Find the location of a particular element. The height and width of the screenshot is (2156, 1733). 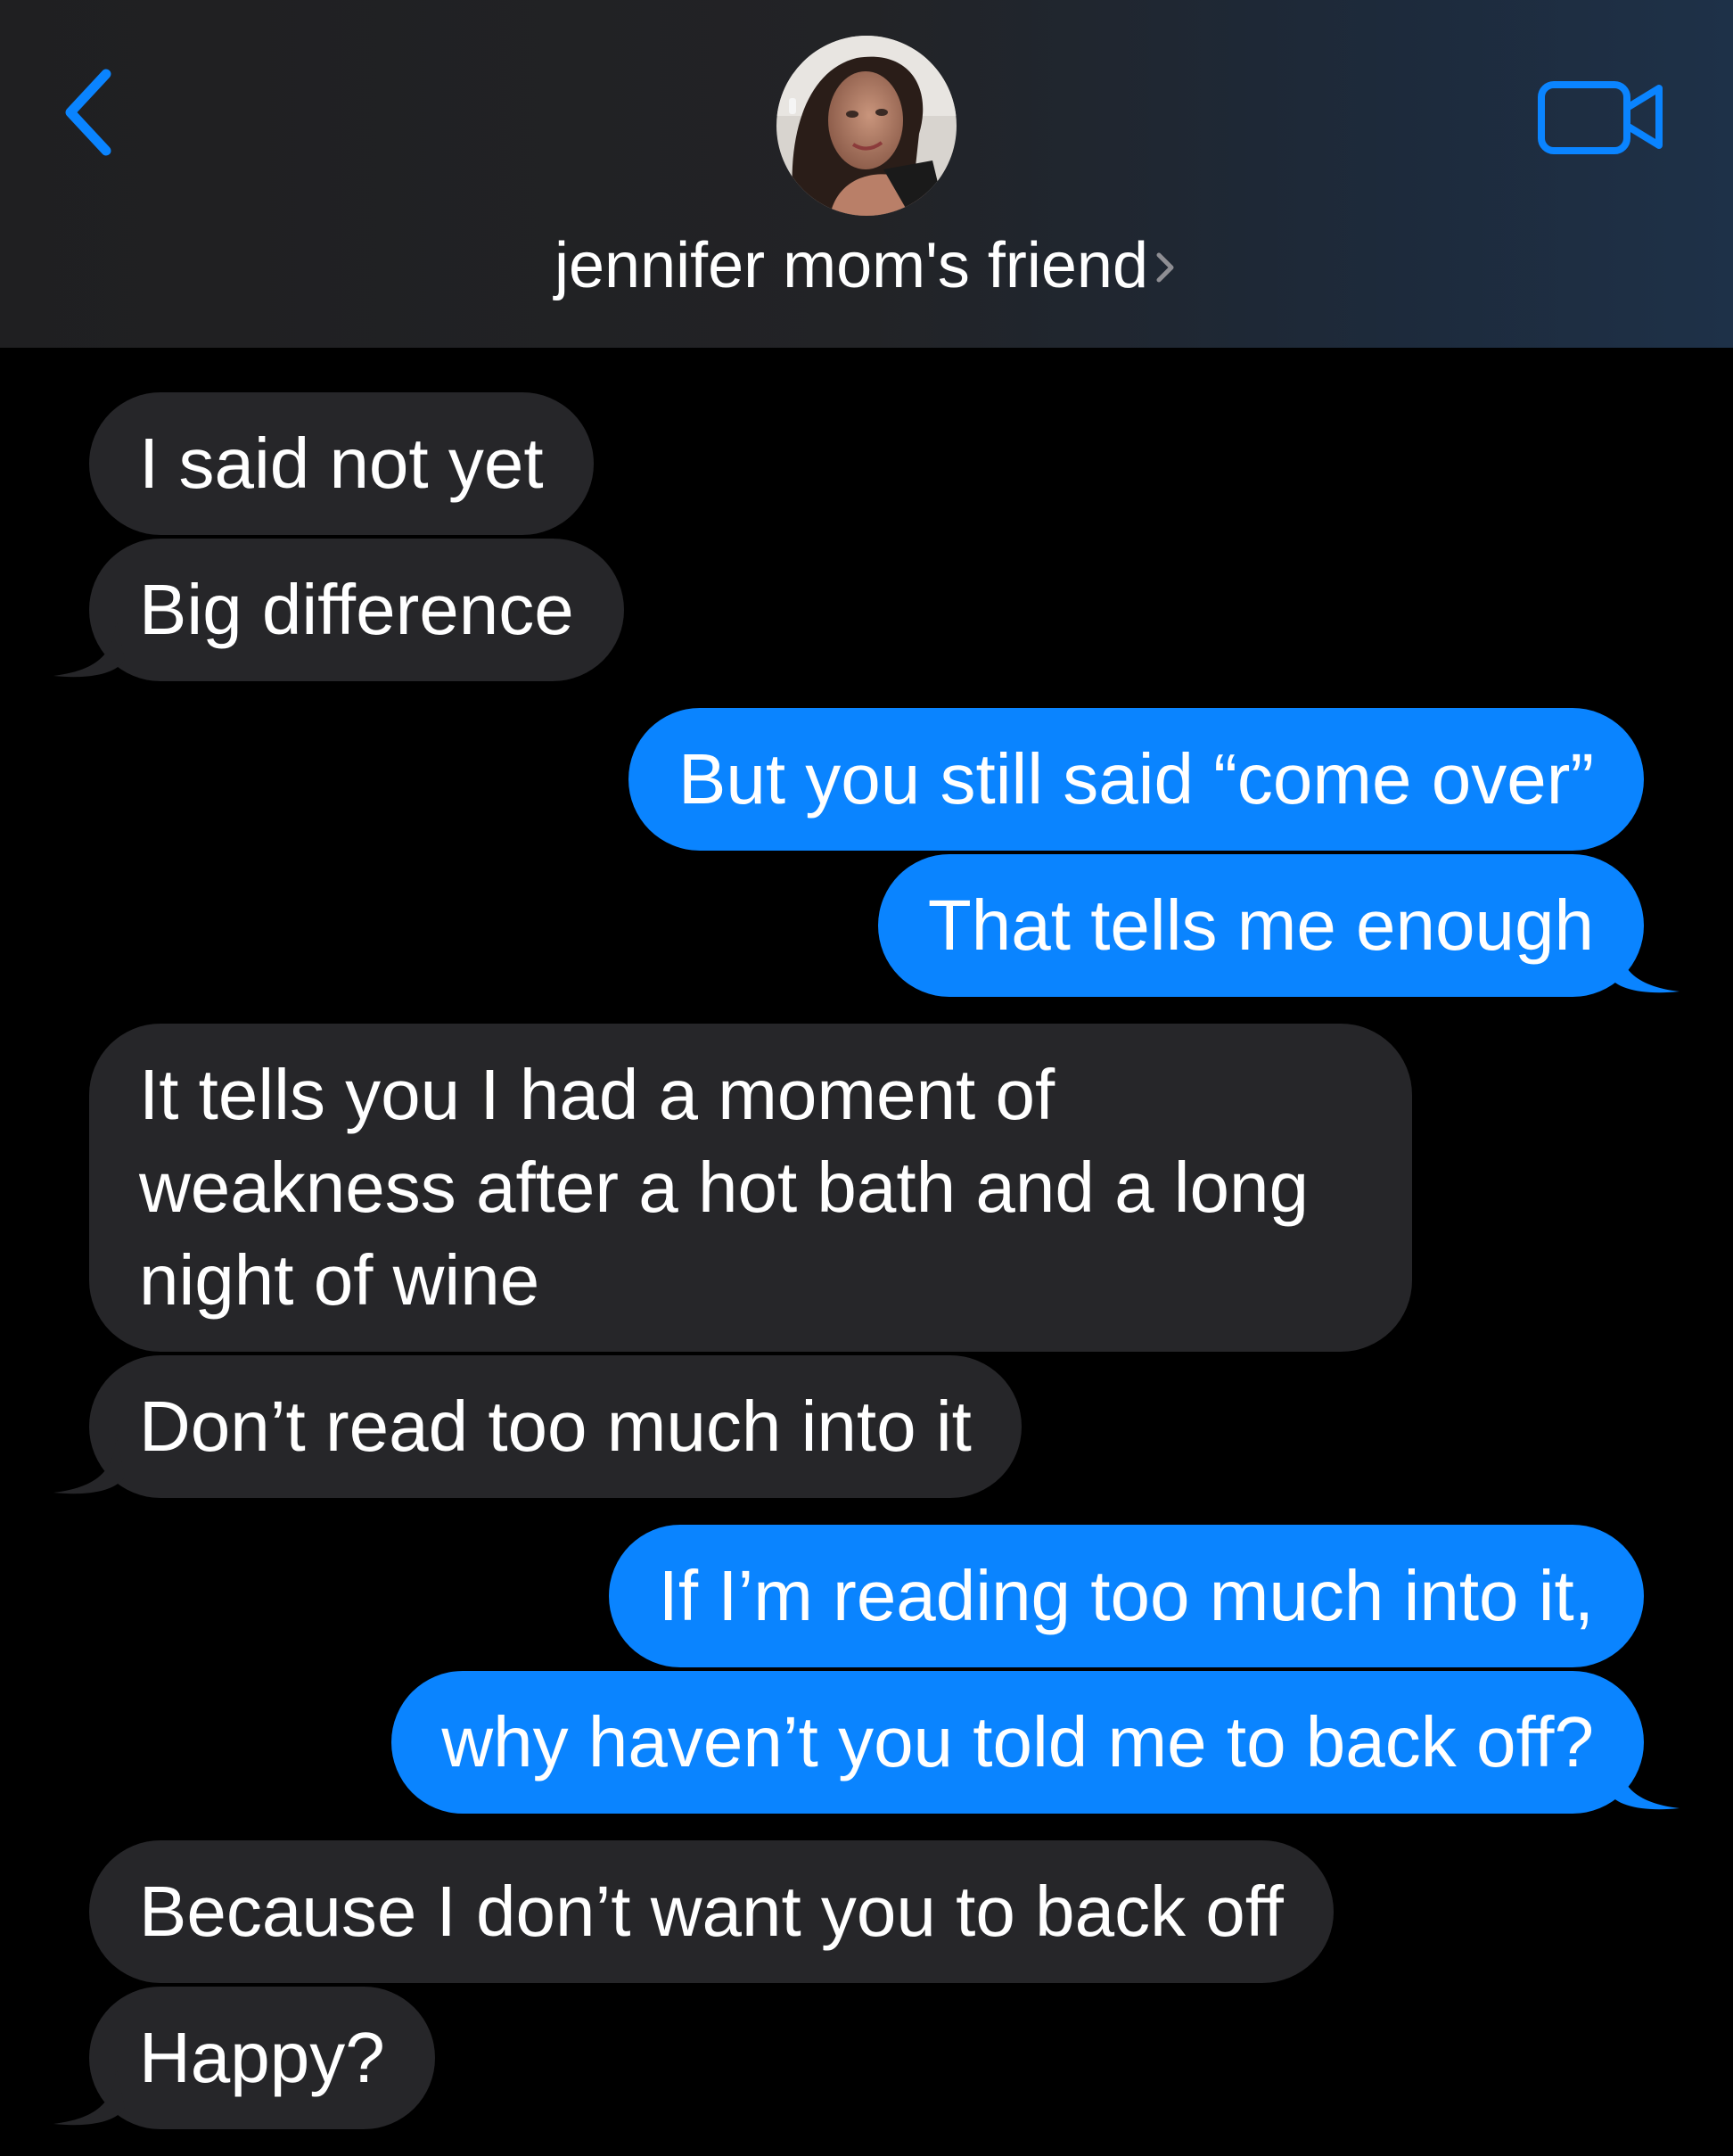

message-bubble-received: I said not yet is located at coordinates (341, 463).